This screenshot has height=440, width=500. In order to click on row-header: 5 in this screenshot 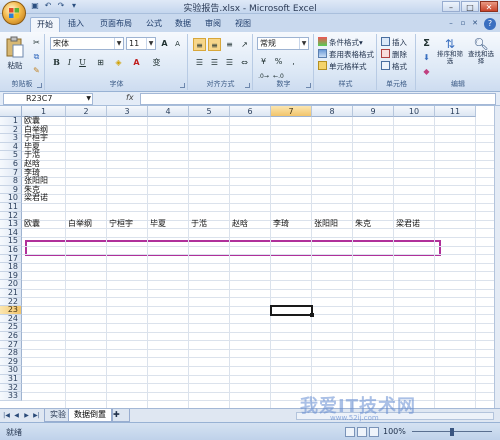, I will do `click(11, 155)`.